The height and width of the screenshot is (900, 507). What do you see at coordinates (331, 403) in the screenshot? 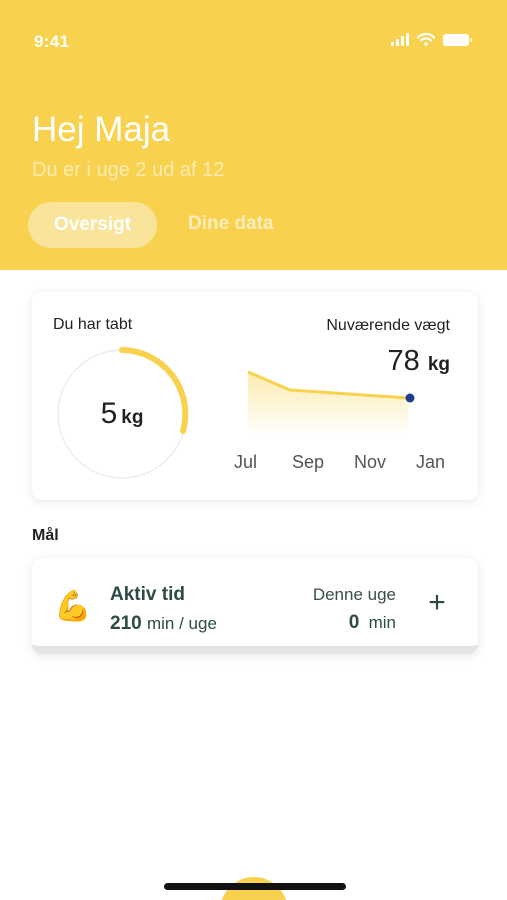
I see `weight-trend-sparkline` at bounding box center [331, 403].